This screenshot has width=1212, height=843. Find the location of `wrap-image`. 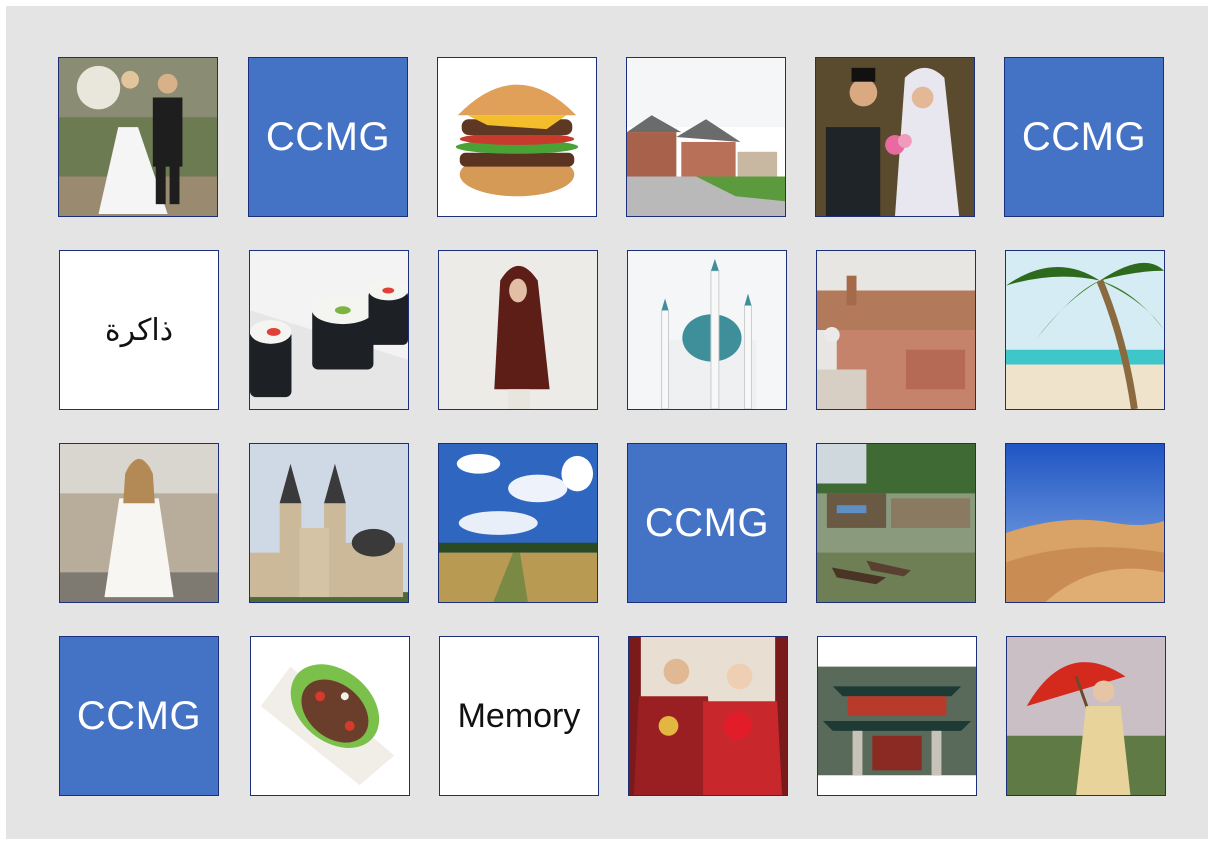

wrap-image is located at coordinates (330, 716).